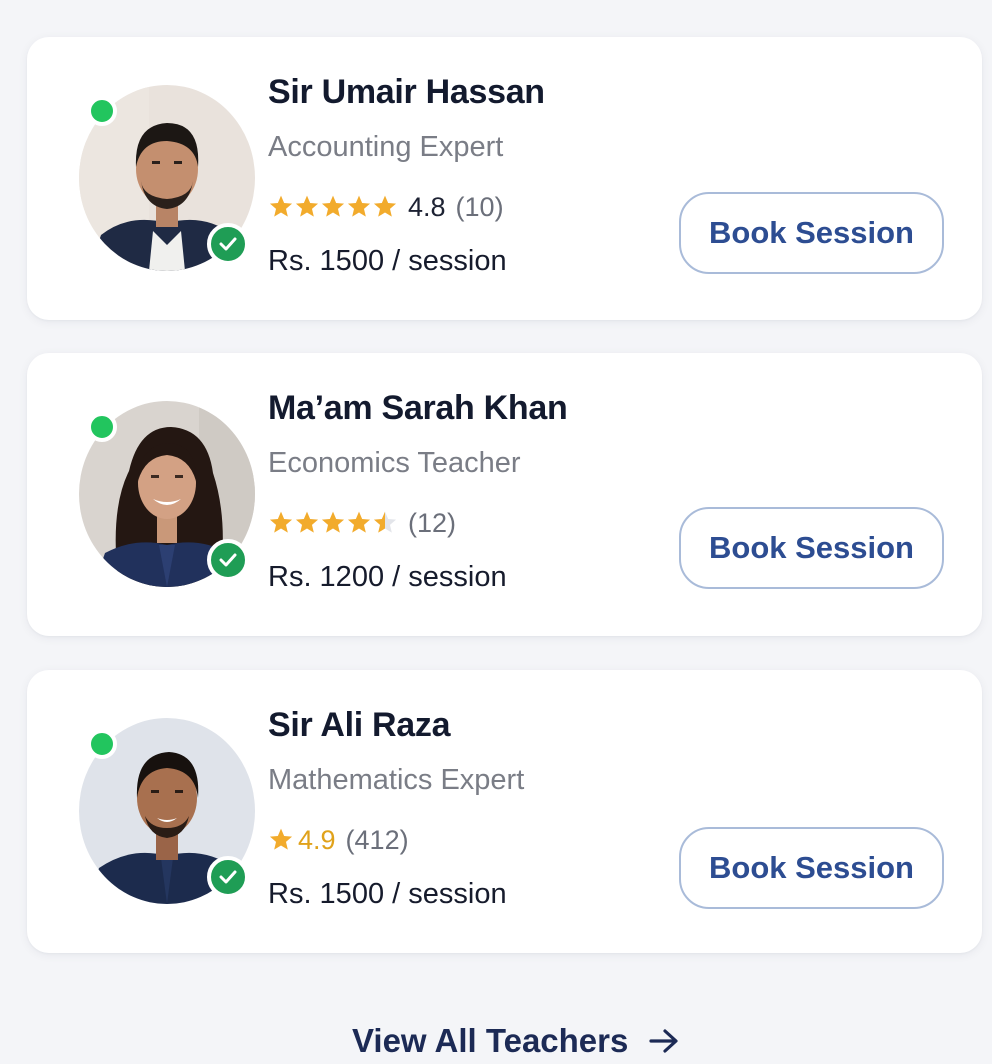  I want to click on review-count: (12), so click(432, 522).